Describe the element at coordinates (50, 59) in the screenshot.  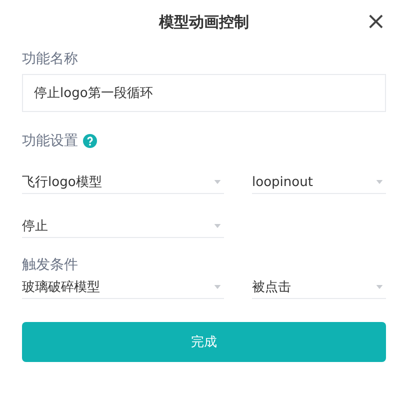
I see `field-label: 功能名称` at that location.